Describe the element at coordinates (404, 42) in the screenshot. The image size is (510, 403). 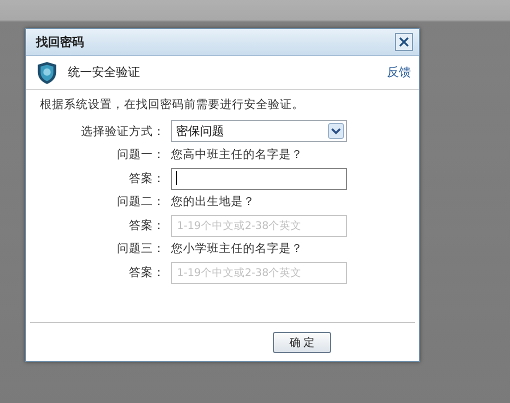
I see `close-button: ×` at that location.